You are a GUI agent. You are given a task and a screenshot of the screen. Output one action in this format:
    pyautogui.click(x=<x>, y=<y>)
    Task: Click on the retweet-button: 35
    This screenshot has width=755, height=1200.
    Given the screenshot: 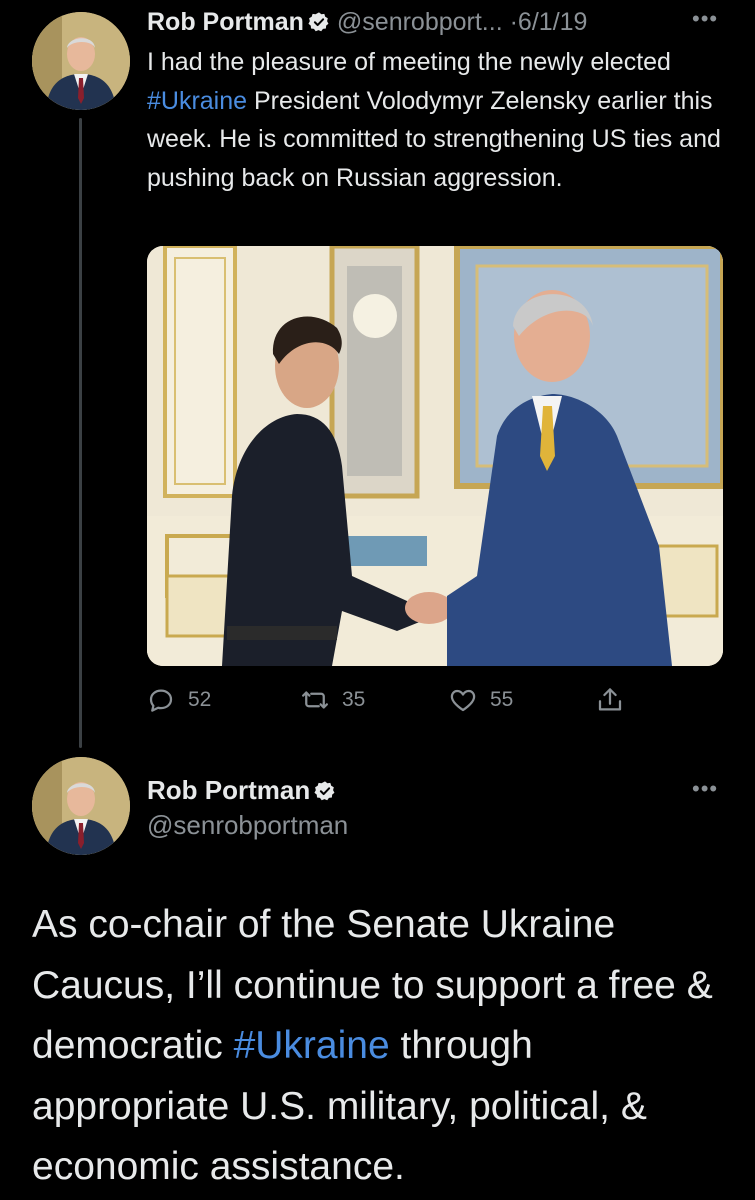 What is the action you would take?
    pyautogui.click(x=332, y=700)
    